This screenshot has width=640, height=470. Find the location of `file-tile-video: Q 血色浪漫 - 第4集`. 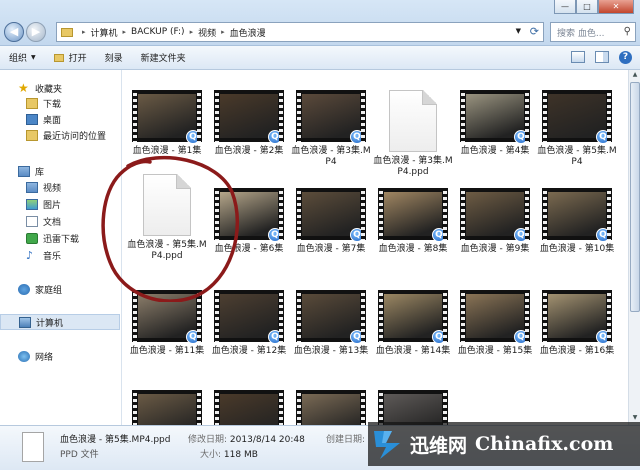

file-tile-video: Q 血色浪漫 - 第4集 is located at coordinates (495, 123).